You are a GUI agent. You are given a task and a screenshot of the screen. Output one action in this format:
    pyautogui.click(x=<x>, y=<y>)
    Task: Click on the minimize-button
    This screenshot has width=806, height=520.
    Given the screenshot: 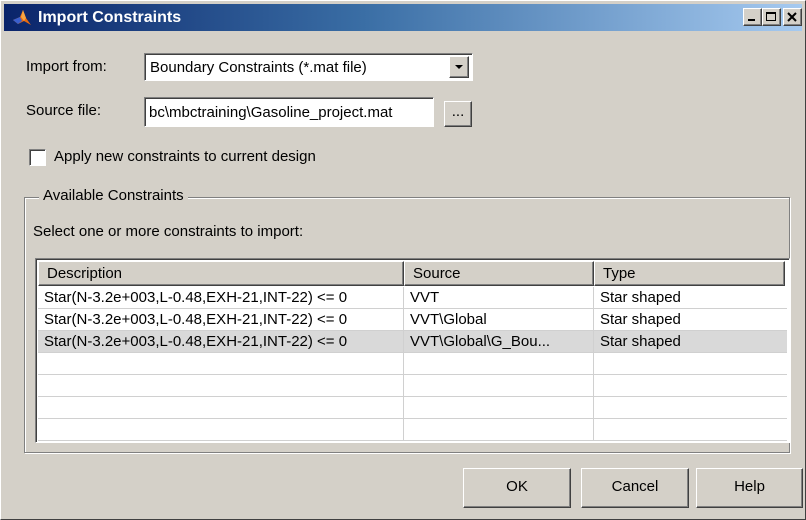 What is the action you would take?
    pyautogui.click(x=752, y=17)
    